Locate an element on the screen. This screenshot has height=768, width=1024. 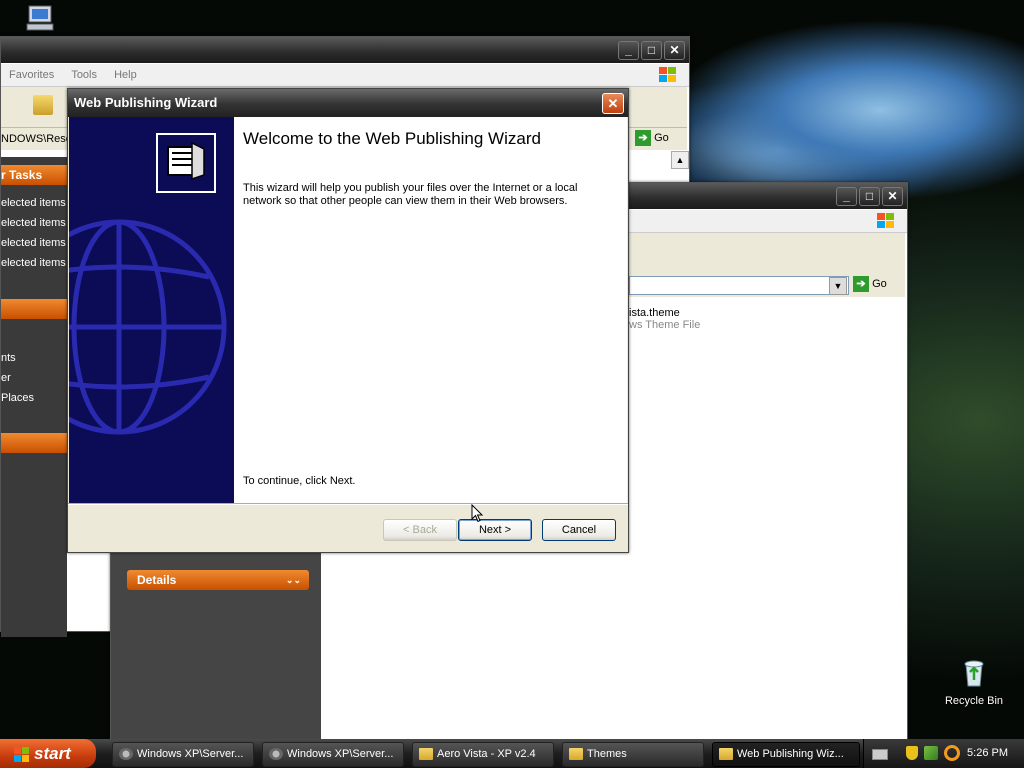
network-icon is located at coordinates (931, 753).